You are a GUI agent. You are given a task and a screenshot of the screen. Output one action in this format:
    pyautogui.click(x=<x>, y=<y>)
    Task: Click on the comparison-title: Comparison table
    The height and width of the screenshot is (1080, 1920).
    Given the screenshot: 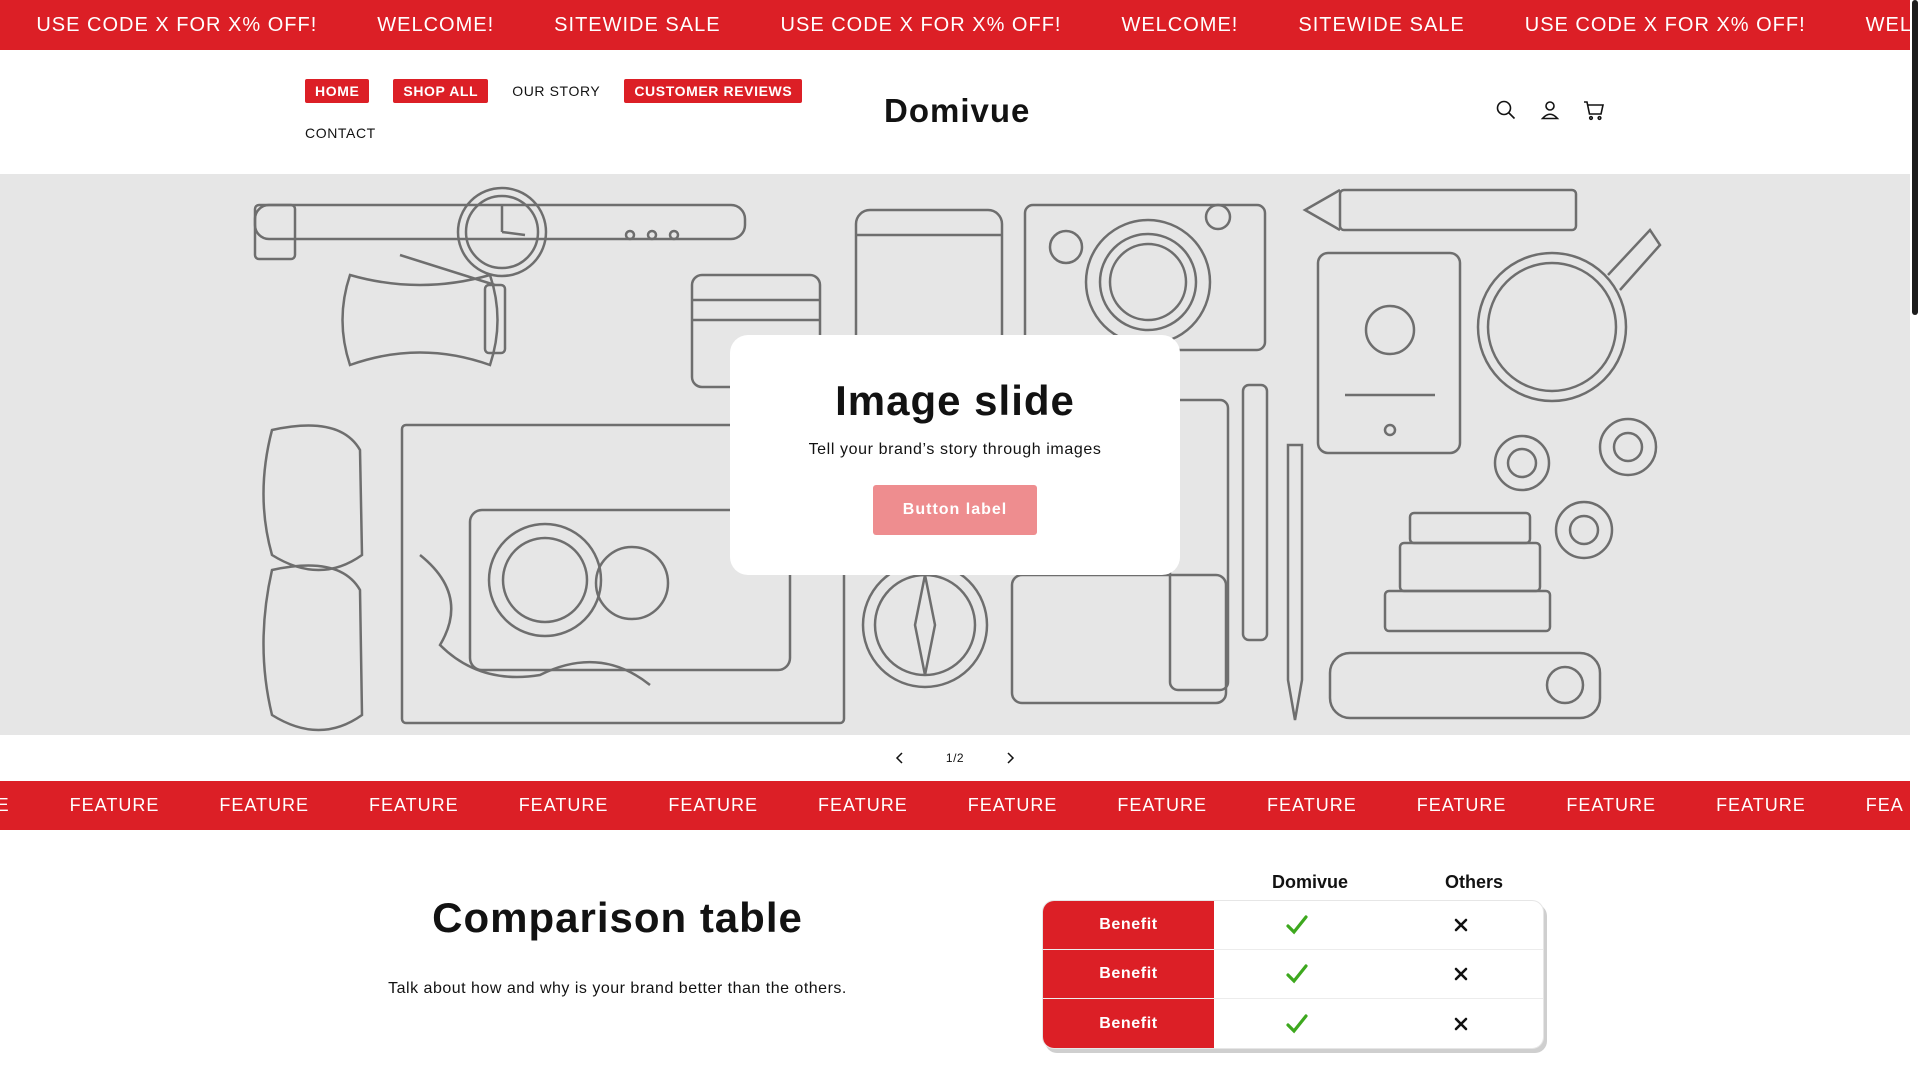 What is the action you would take?
    pyautogui.click(x=617, y=917)
    